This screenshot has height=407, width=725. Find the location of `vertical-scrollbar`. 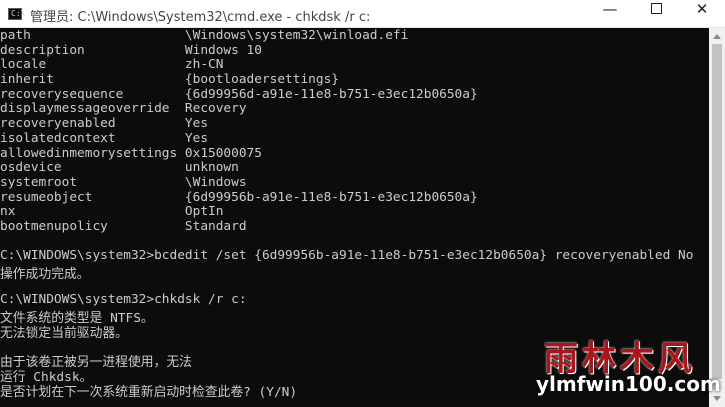

vertical-scrollbar is located at coordinates (717, 217).